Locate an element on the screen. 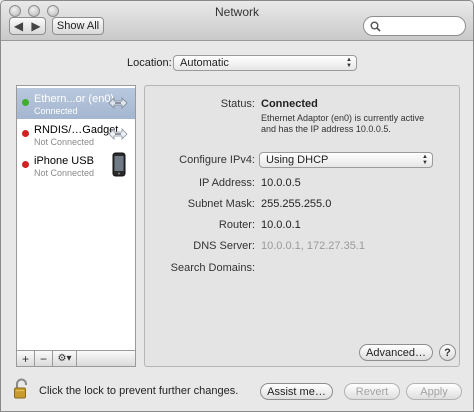  router-label: Router: is located at coordinates (236, 225).